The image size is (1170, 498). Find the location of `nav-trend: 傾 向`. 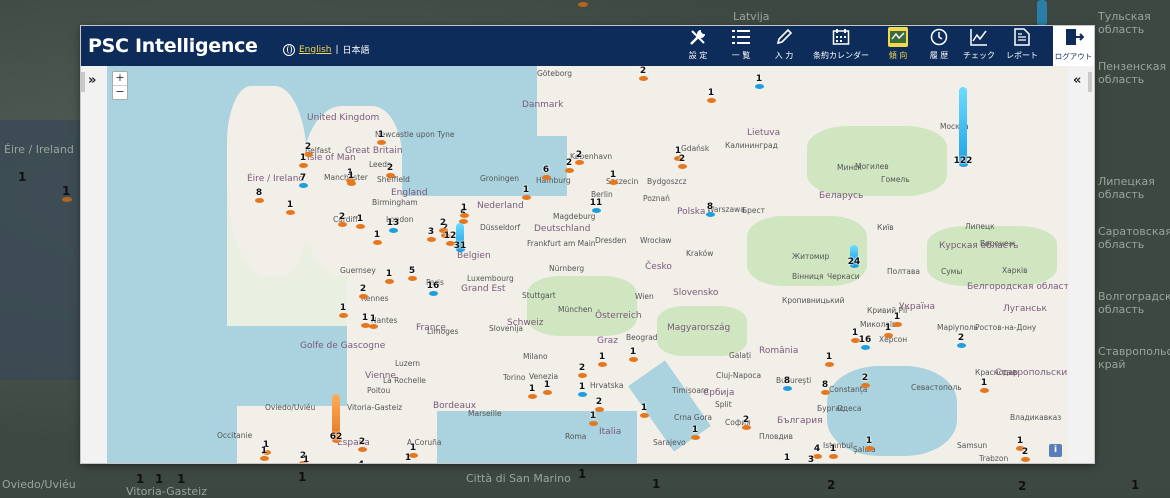

nav-trend: 傾 向 is located at coordinates (898, 46).